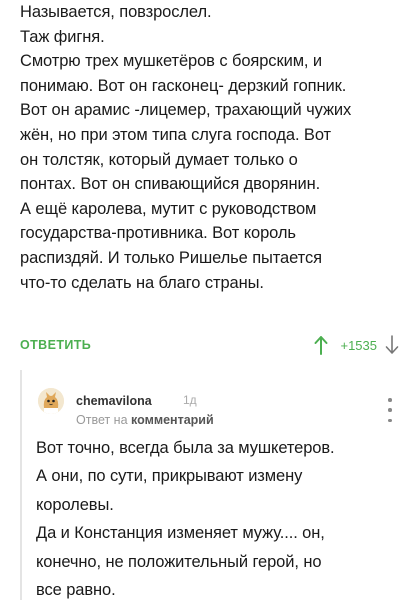 This screenshot has height=600, width=409. What do you see at coordinates (186, 110) in the screenshot?
I see `comment-line: Вот он арамис -лицемер, трахающий чужих` at bounding box center [186, 110].